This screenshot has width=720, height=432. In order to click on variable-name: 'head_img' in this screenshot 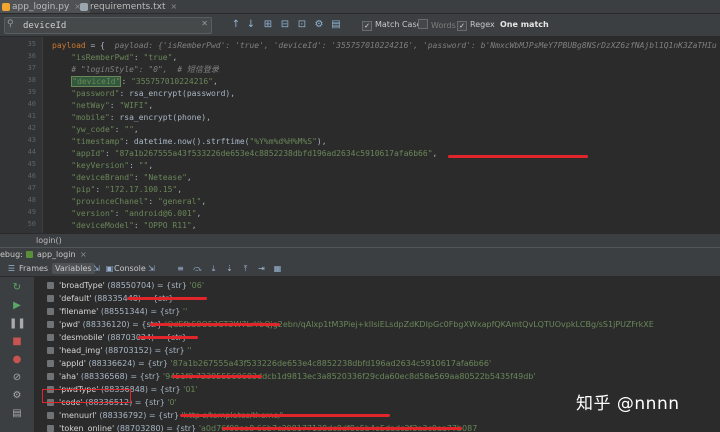, I will do `click(81, 350)`.